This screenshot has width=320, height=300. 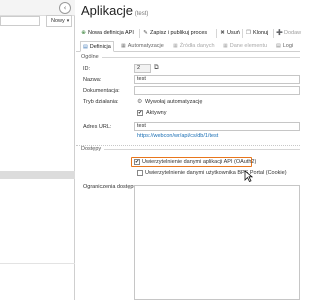 What do you see at coordinates (142, 68) in the screenshot?
I see `id-field: 2` at bounding box center [142, 68].